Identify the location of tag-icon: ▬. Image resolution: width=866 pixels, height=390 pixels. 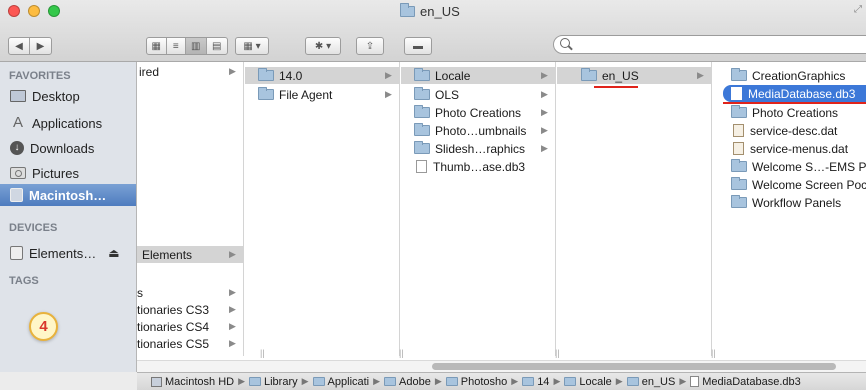
(418, 46).